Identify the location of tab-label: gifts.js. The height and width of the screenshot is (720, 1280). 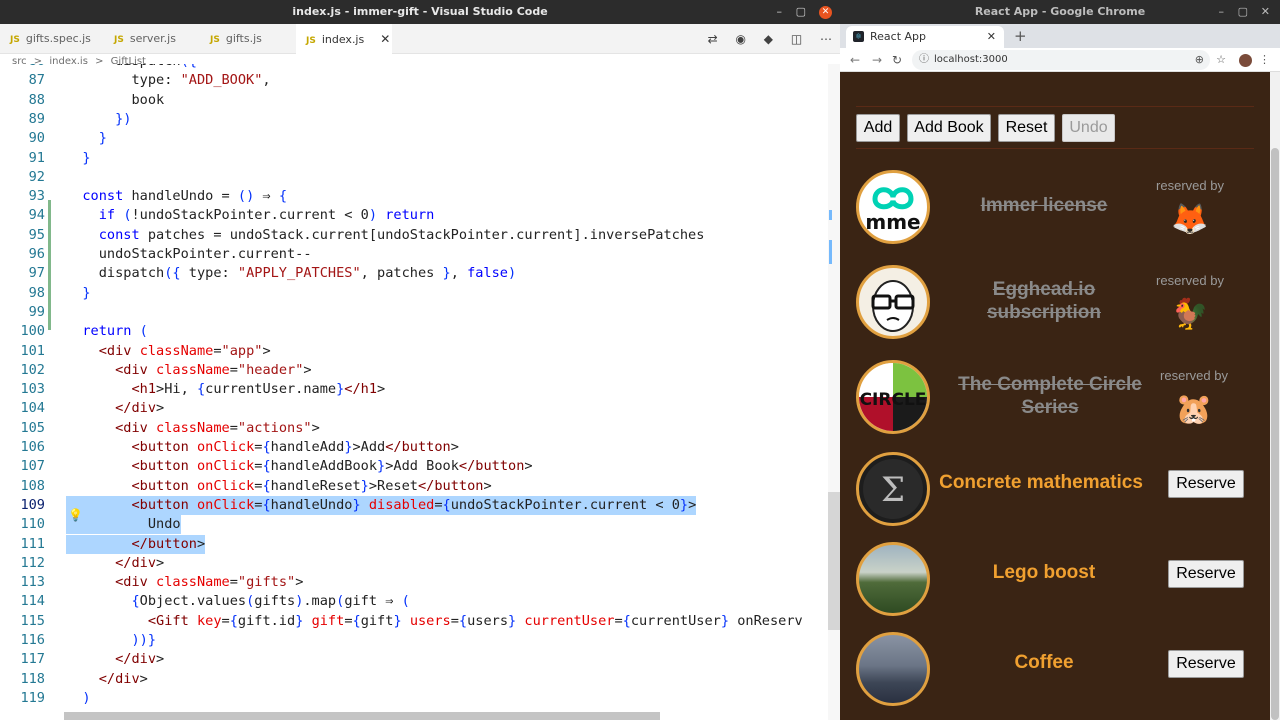
(243, 38).